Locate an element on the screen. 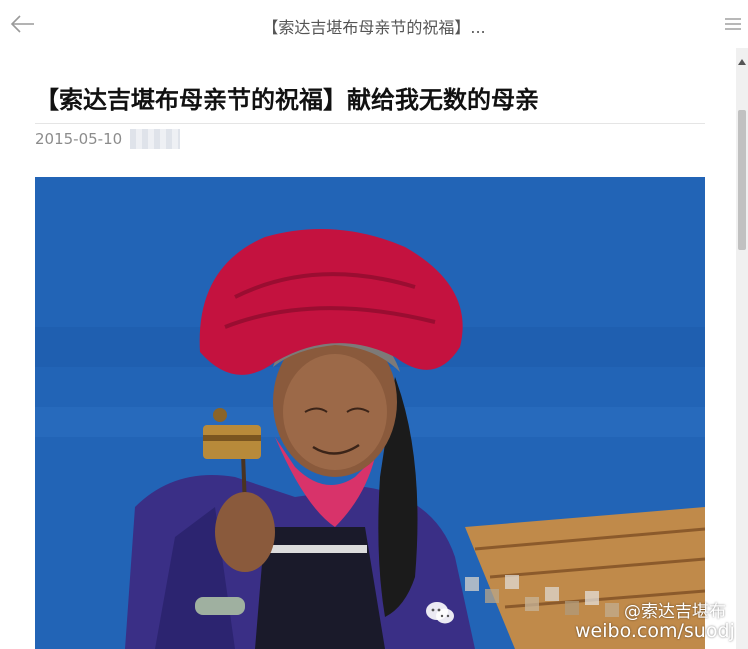 The width and height of the screenshot is (748, 649). title-divider is located at coordinates (370, 123).